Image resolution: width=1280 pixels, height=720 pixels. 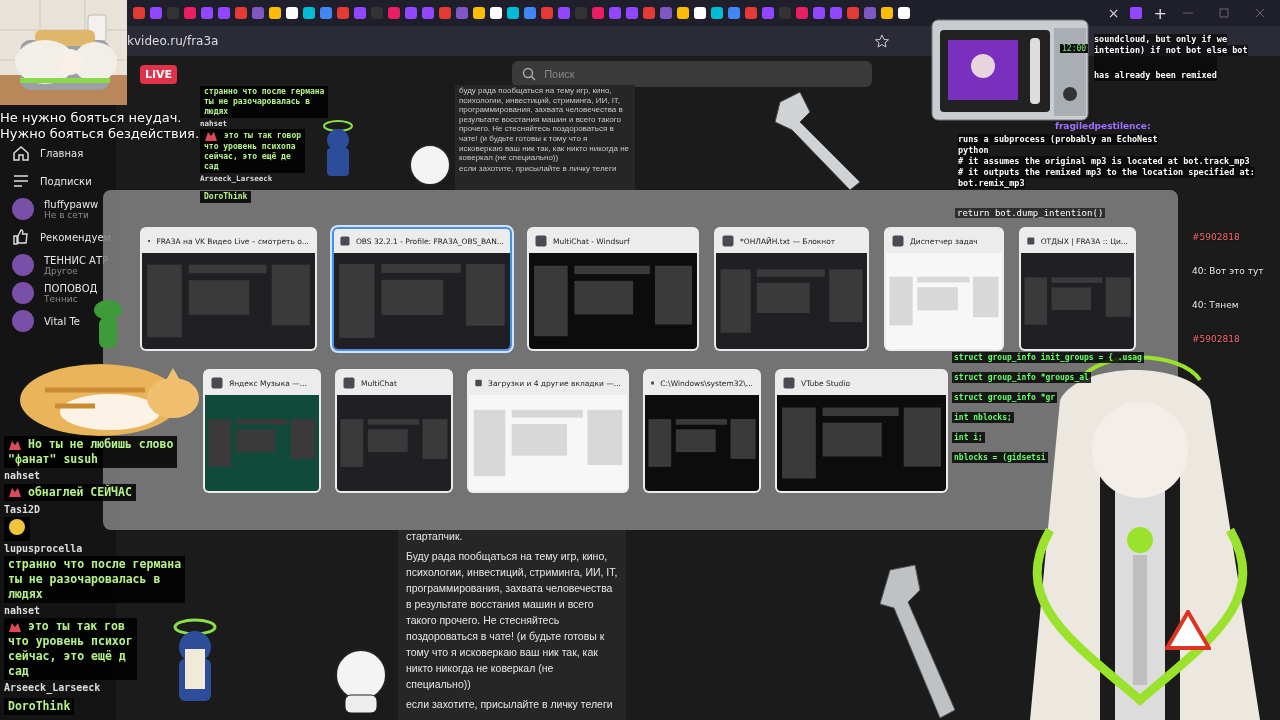 I want to click on chat-message: Но ты не любишь слово, so click(x=101, y=444).